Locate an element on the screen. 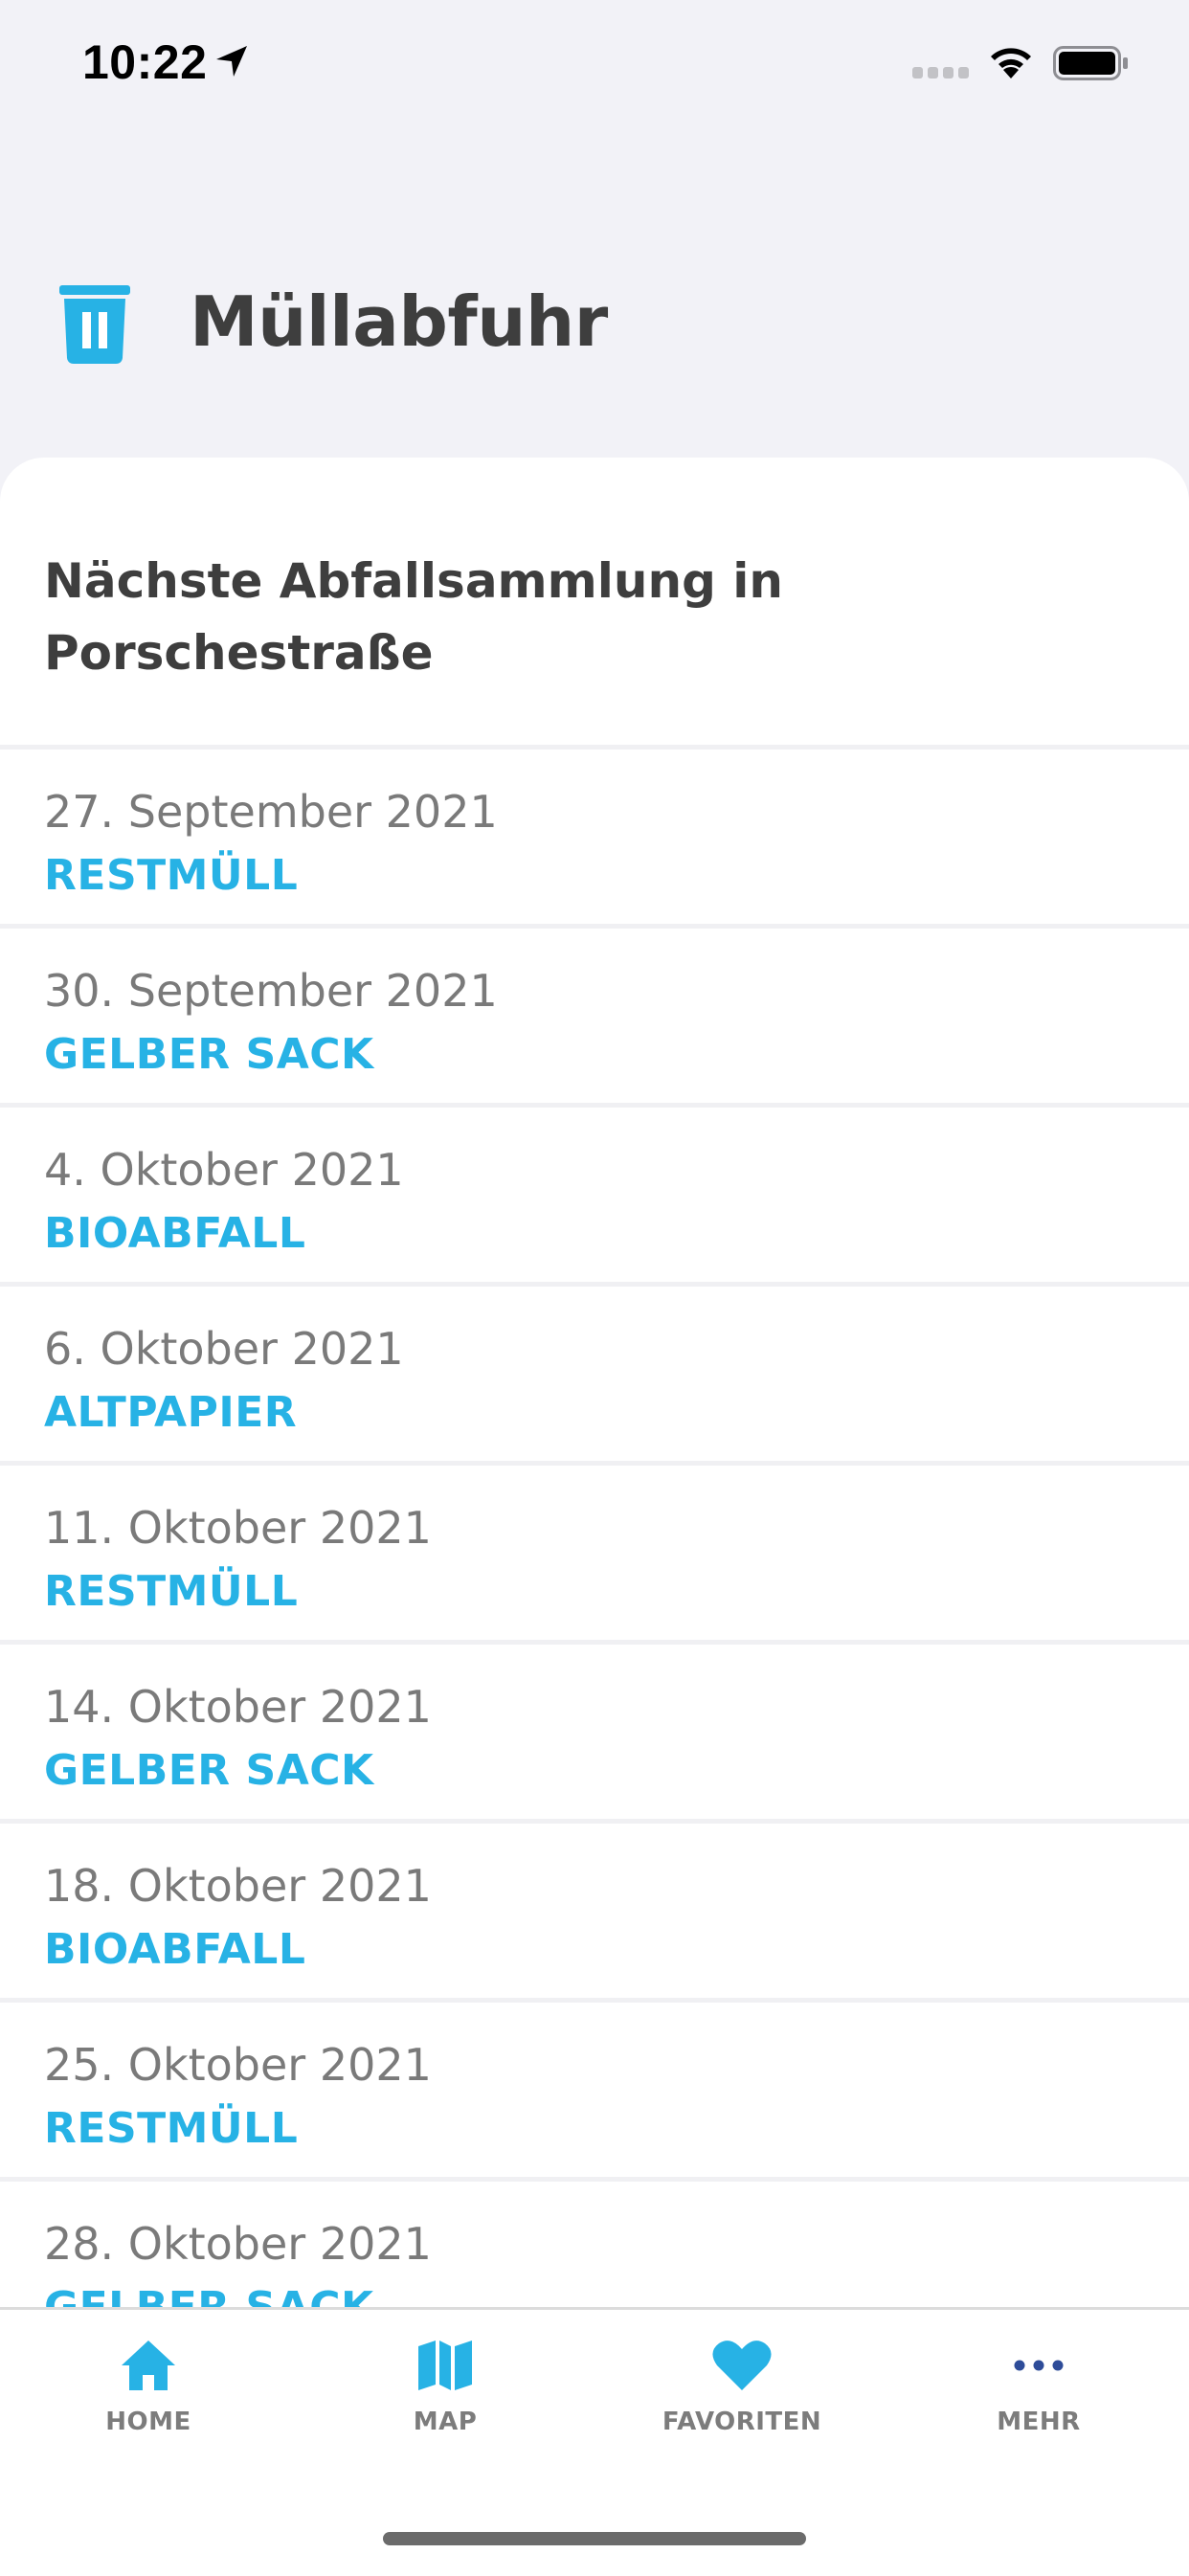 This screenshot has height=2576, width=1189. tab-home: HOME is located at coordinates (148, 2401).